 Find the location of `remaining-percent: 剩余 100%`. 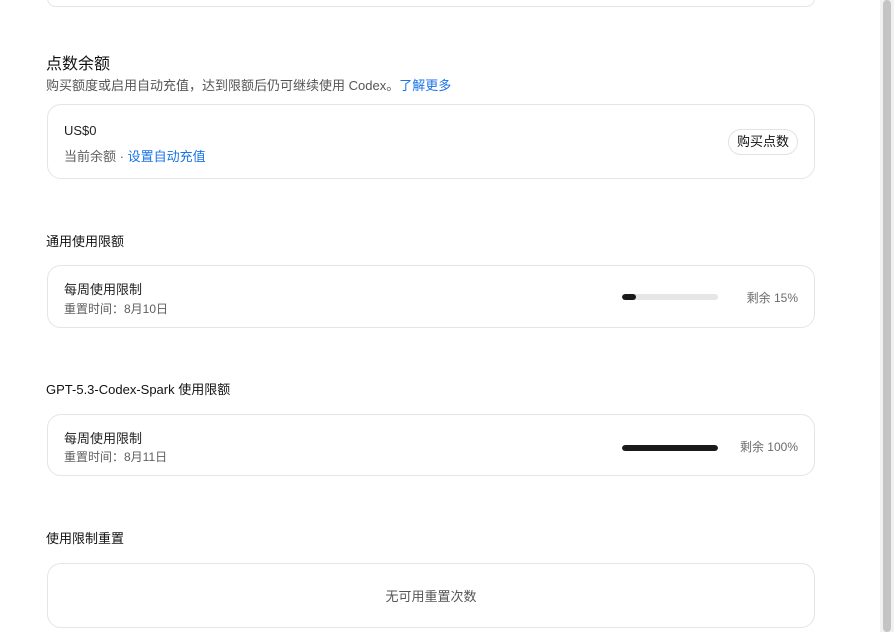

remaining-percent: 剩余 100% is located at coordinates (768, 447).